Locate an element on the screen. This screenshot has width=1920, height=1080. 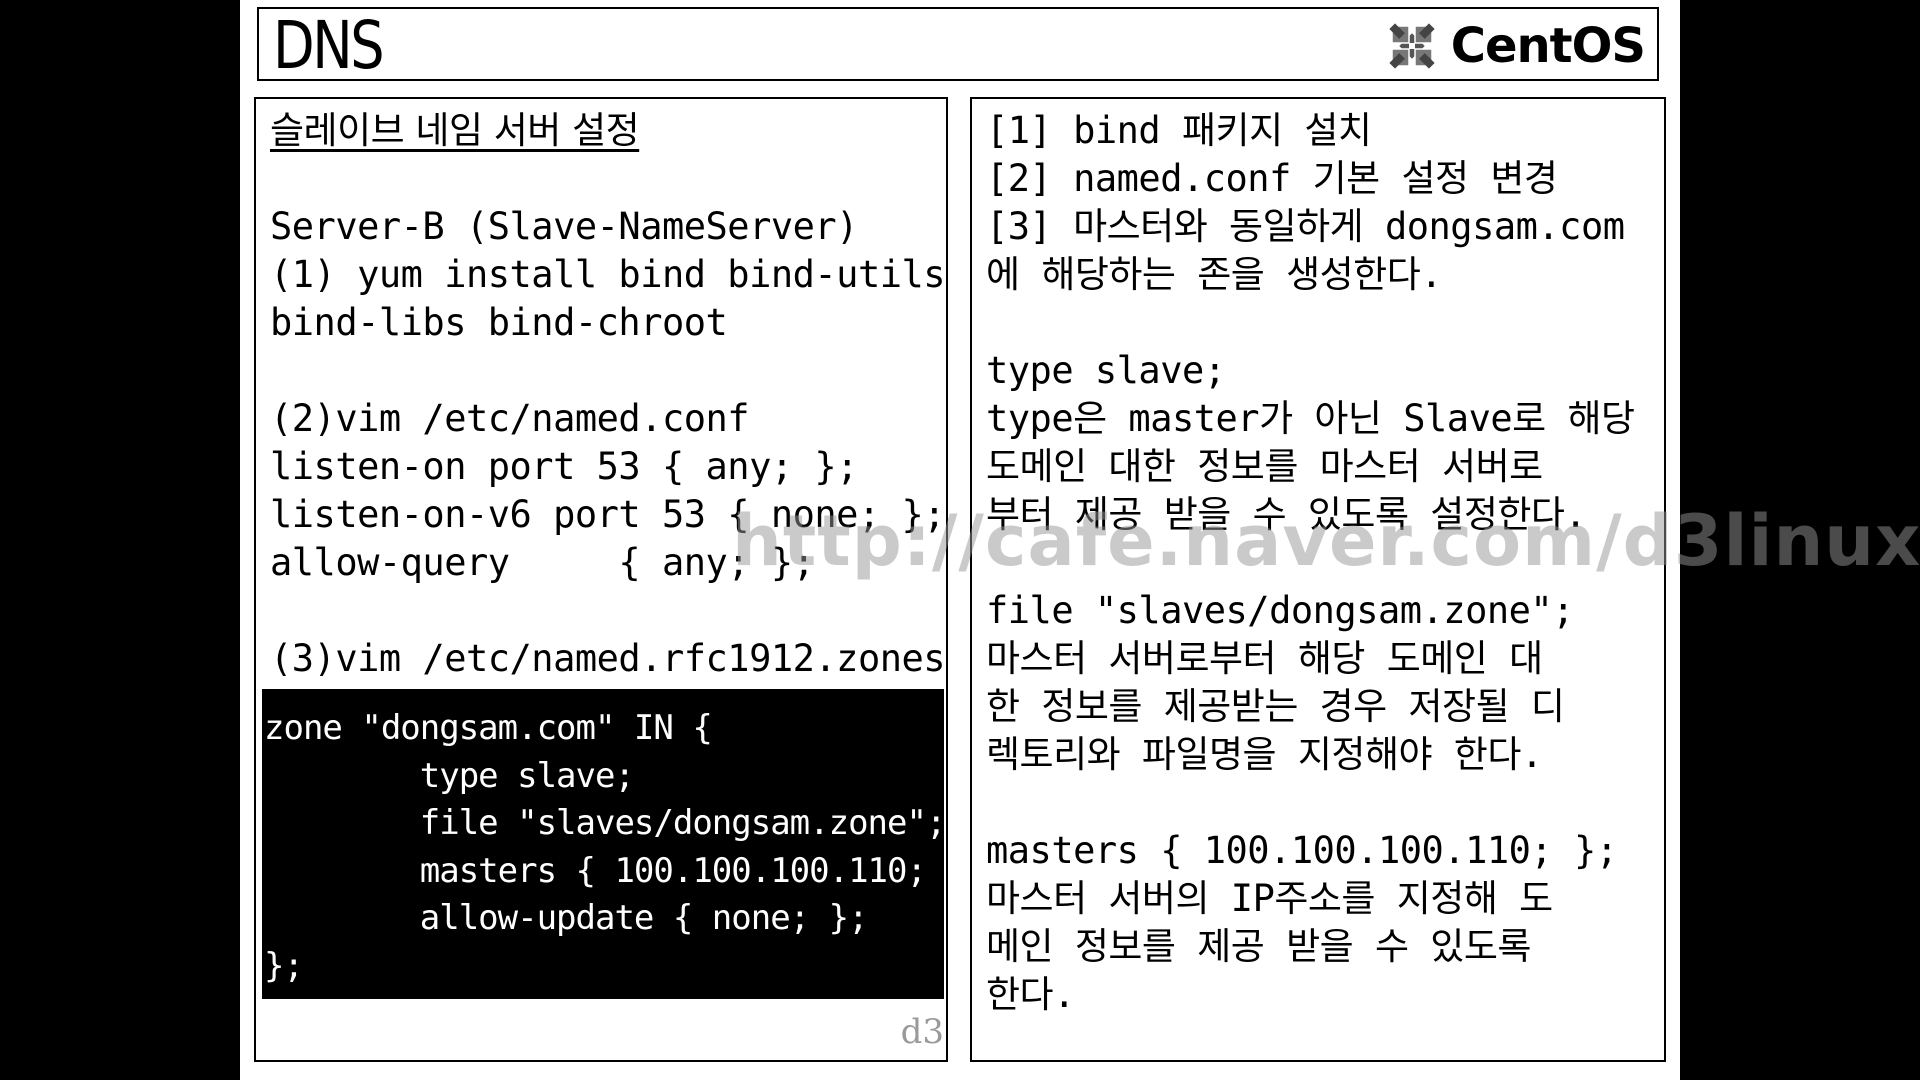
title-bar: DNS CentOS is located at coordinates (958, 44).